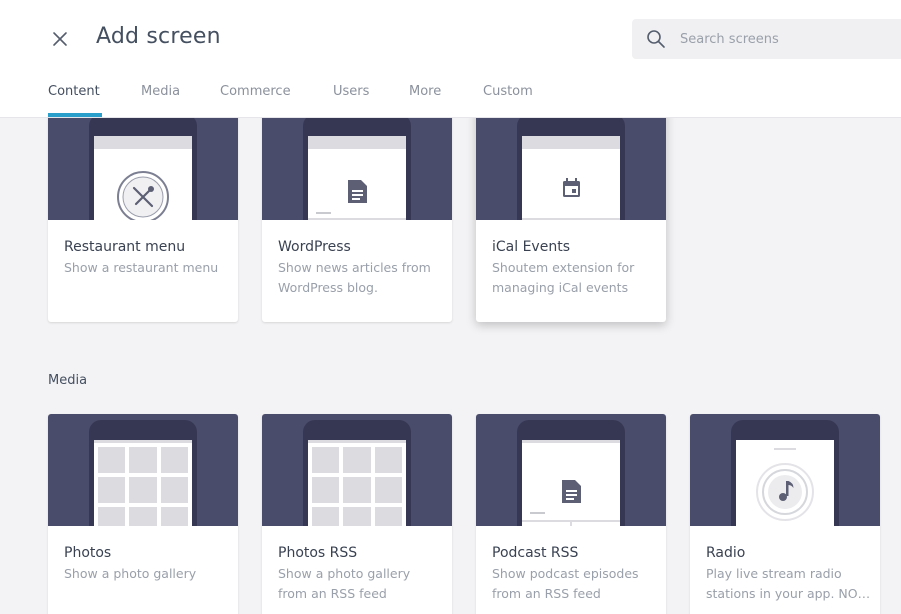 Image resolution: width=901 pixels, height=614 pixels. I want to click on card-description: Show news articles from WordPress blog., so click(354, 277).